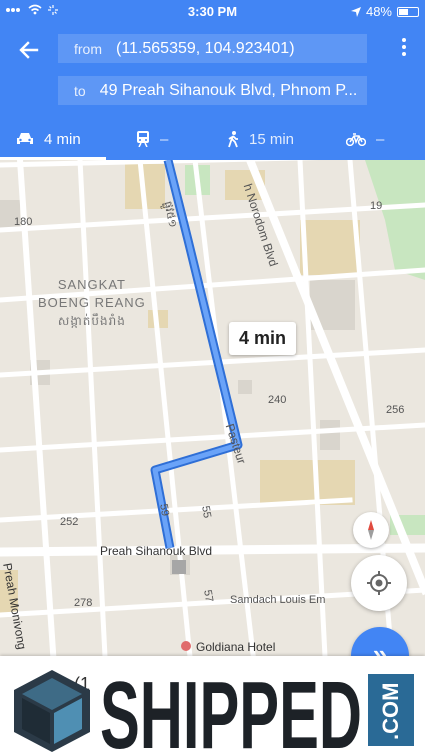 This screenshot has width=425, height=756. What do you see at coordinates (404, 40) in the screenshot?
I see `more-vert-icon` at bounding box center [404, 40].